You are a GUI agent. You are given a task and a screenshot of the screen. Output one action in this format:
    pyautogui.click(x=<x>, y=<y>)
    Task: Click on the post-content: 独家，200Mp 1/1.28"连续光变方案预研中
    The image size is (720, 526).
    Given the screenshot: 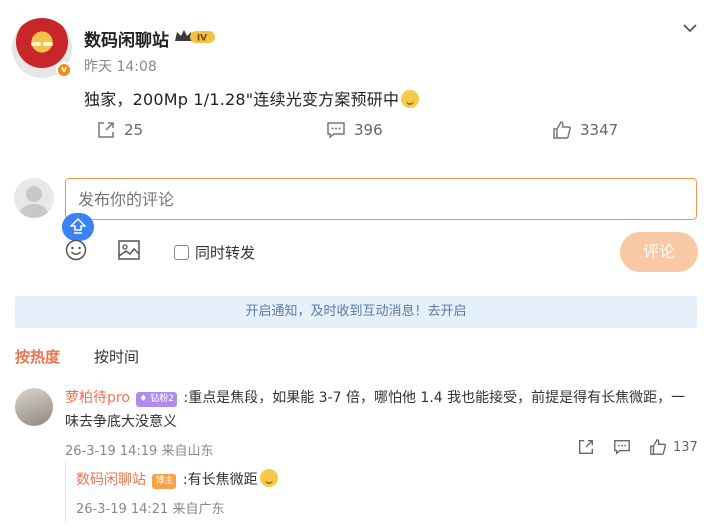 What is the action you would take?
    pyautogui.click(x=252, y=98)
    